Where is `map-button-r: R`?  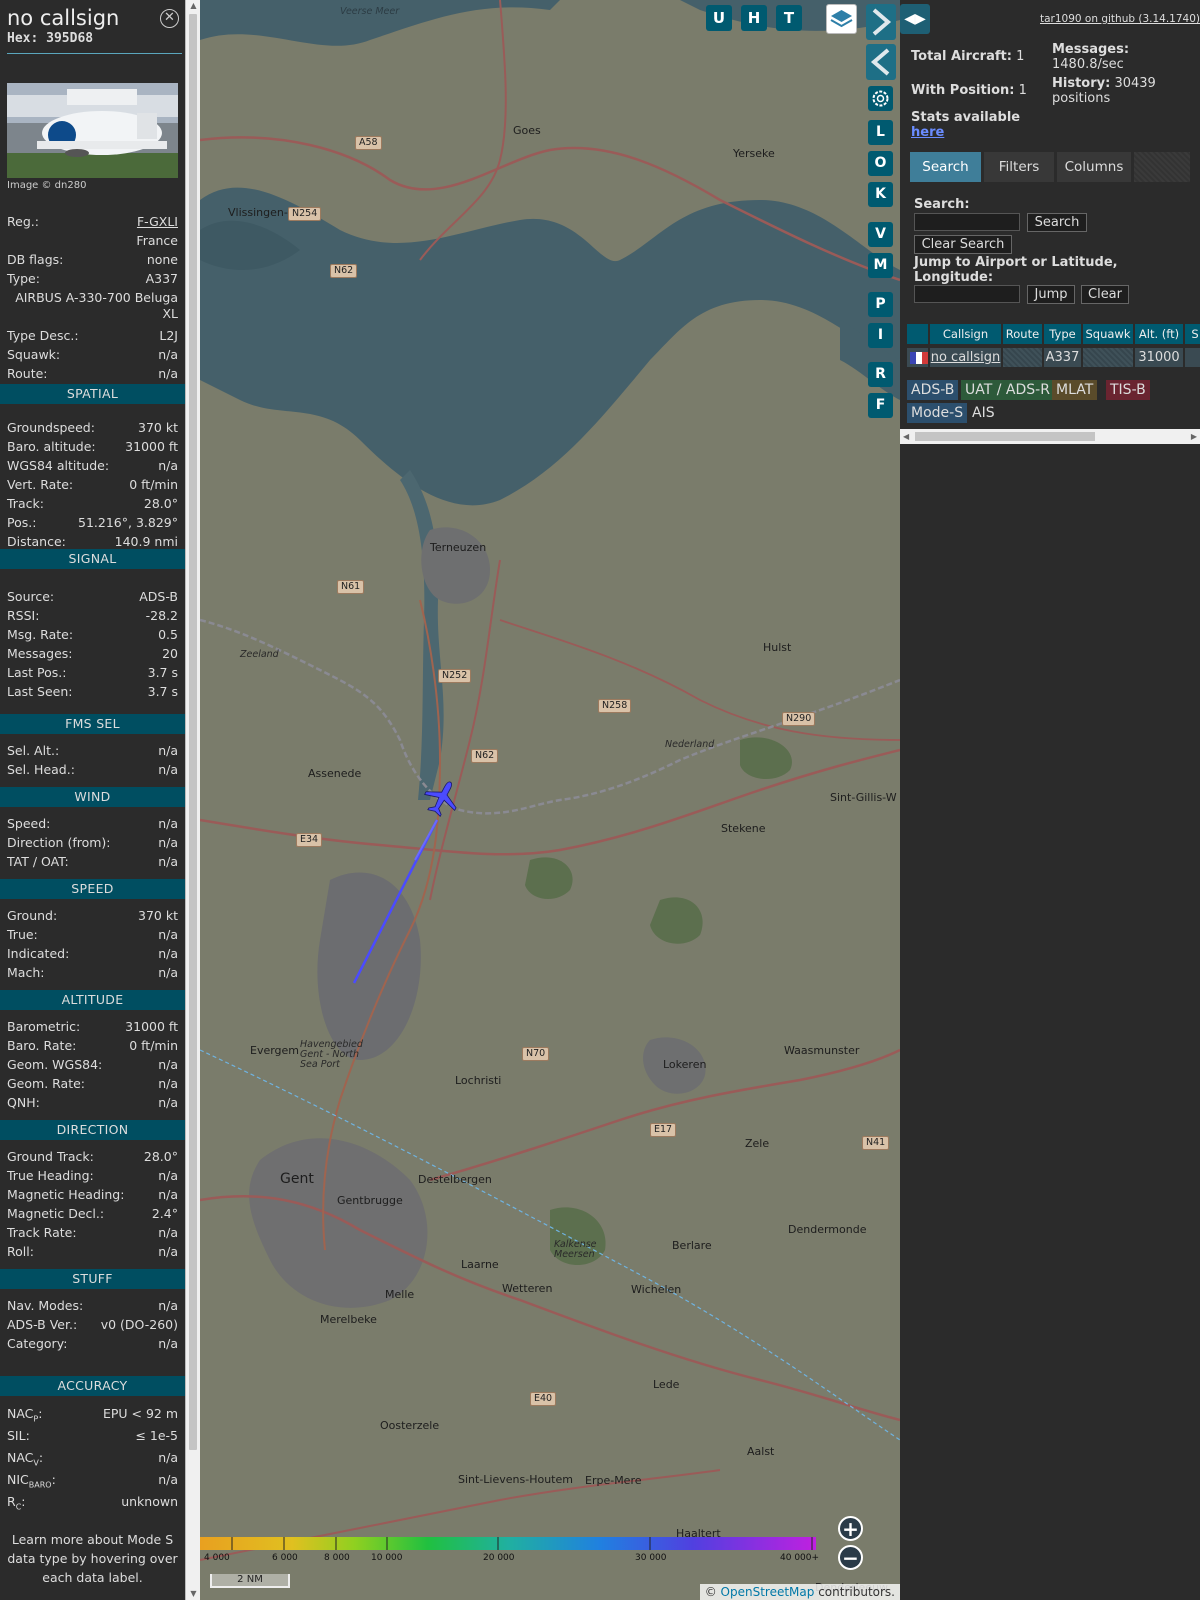
map-button-r: R is located at coordinates (880, 374).